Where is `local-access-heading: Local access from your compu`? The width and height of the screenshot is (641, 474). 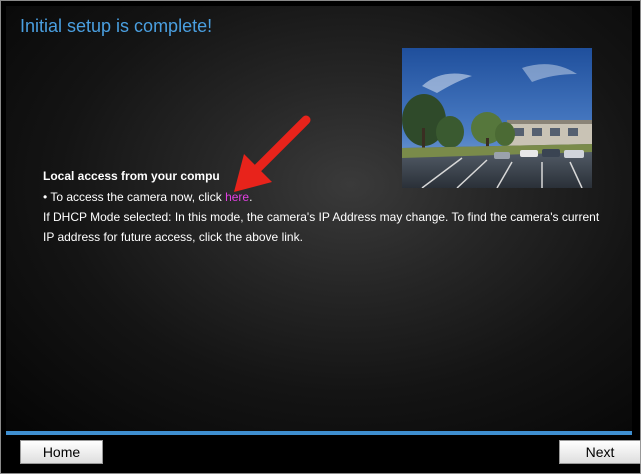 local-access-heading: Local access from your compu is located at coordinates (131, 176).